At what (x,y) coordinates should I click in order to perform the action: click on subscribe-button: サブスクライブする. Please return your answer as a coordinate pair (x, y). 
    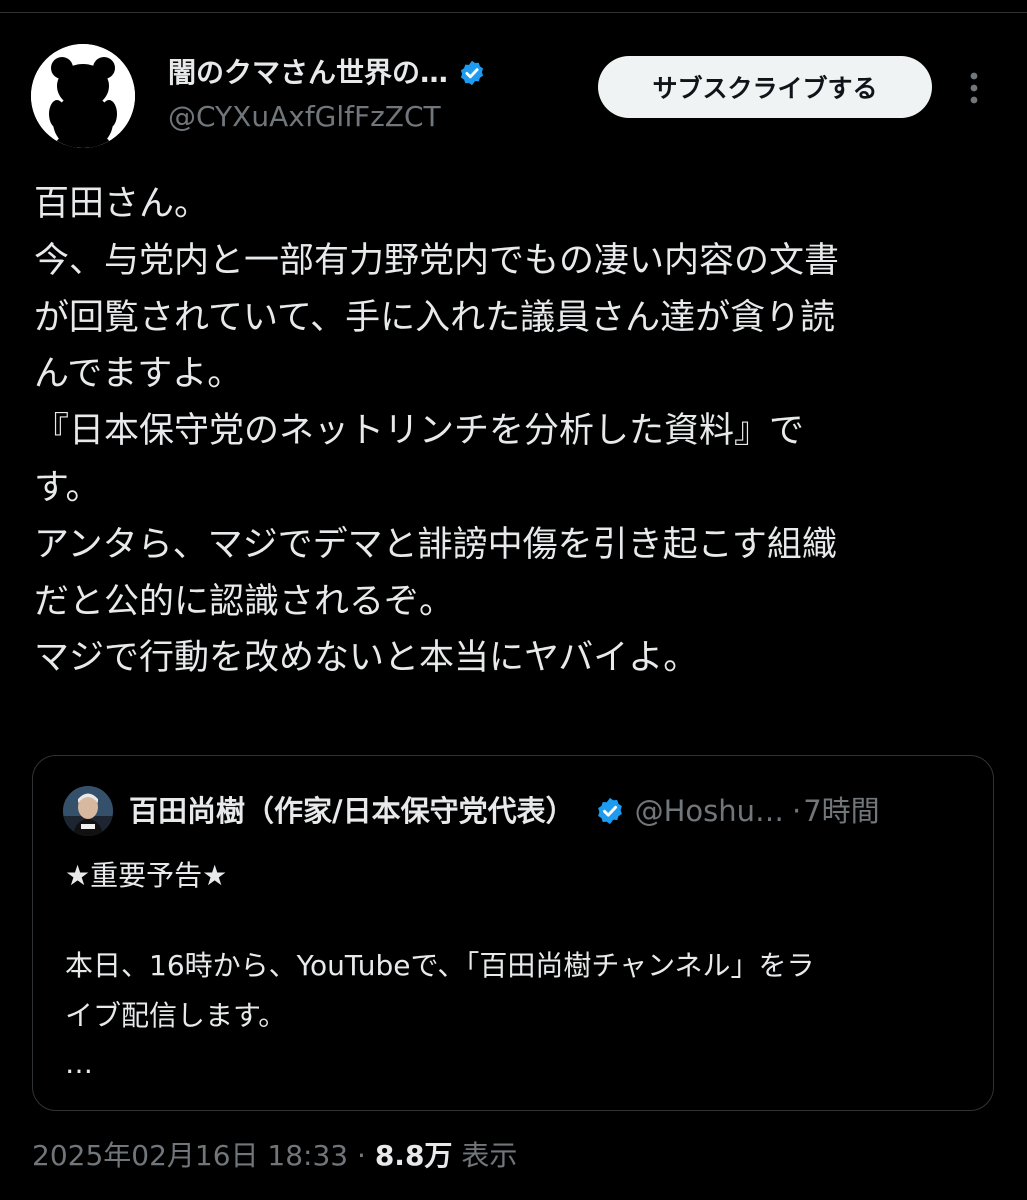
    Looking at the image, I should click on (765, 87).